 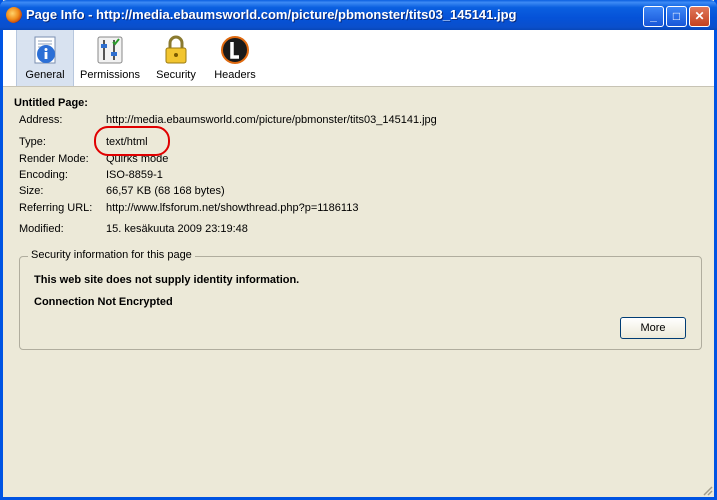 What do you see at coordinates (235, 75) in the screenshot?
I see `tab-headers-label: Headers` at bounding box center [235, 75].